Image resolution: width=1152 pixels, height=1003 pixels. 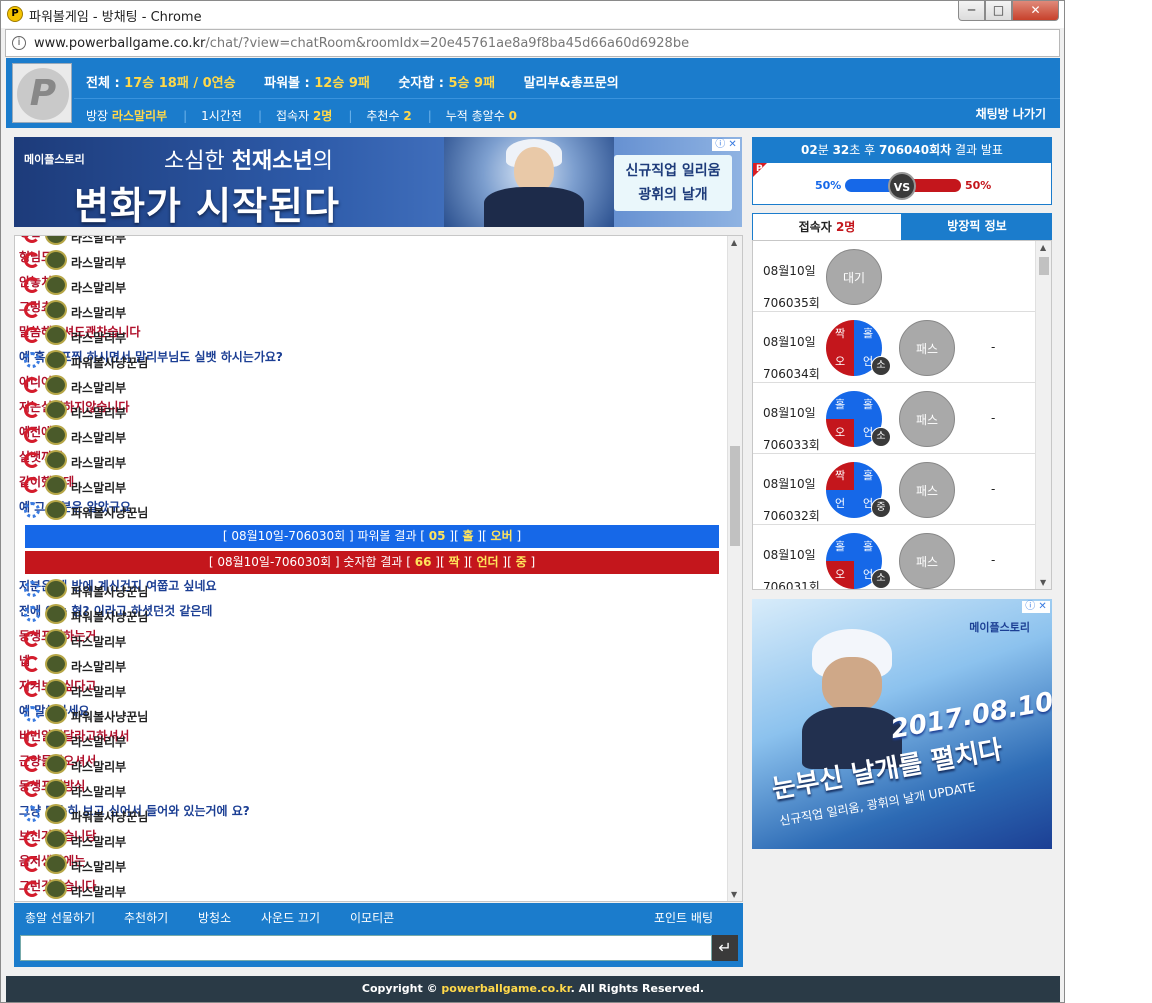 What do you see at coordinates (139, 116) in the screenshot?
I see `room-owner-name: 라스말리부` at bounding box center [139, 116].